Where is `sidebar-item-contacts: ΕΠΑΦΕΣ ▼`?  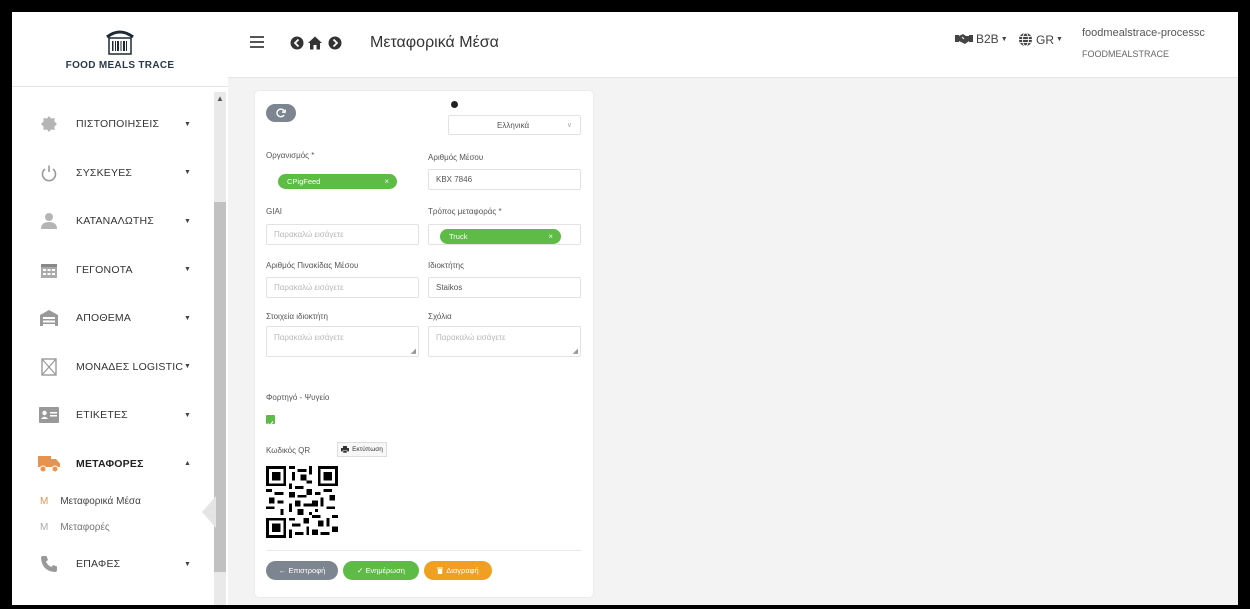
sidebar-item-contacts: ΕΠΑΦΕΣ ▼ is located at coordinates (113, 564).